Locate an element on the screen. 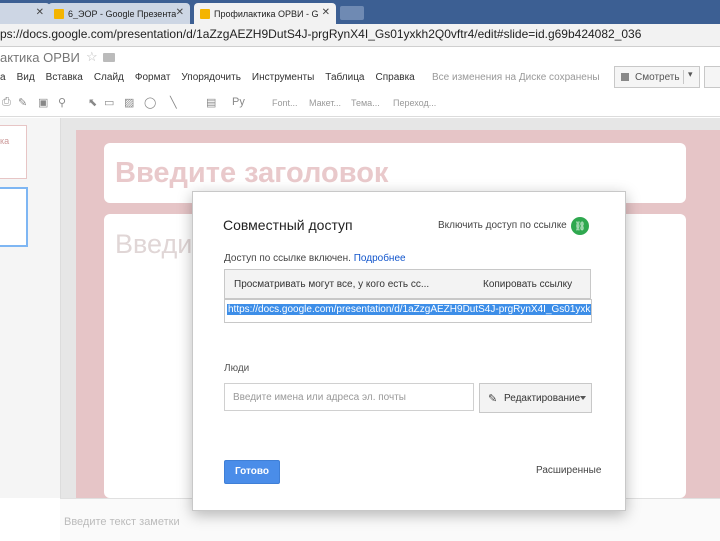 The width and height of the screenshot is (720, 541). permission-dropdown: ✎ Редактирование is located at coordinates (535, 398).